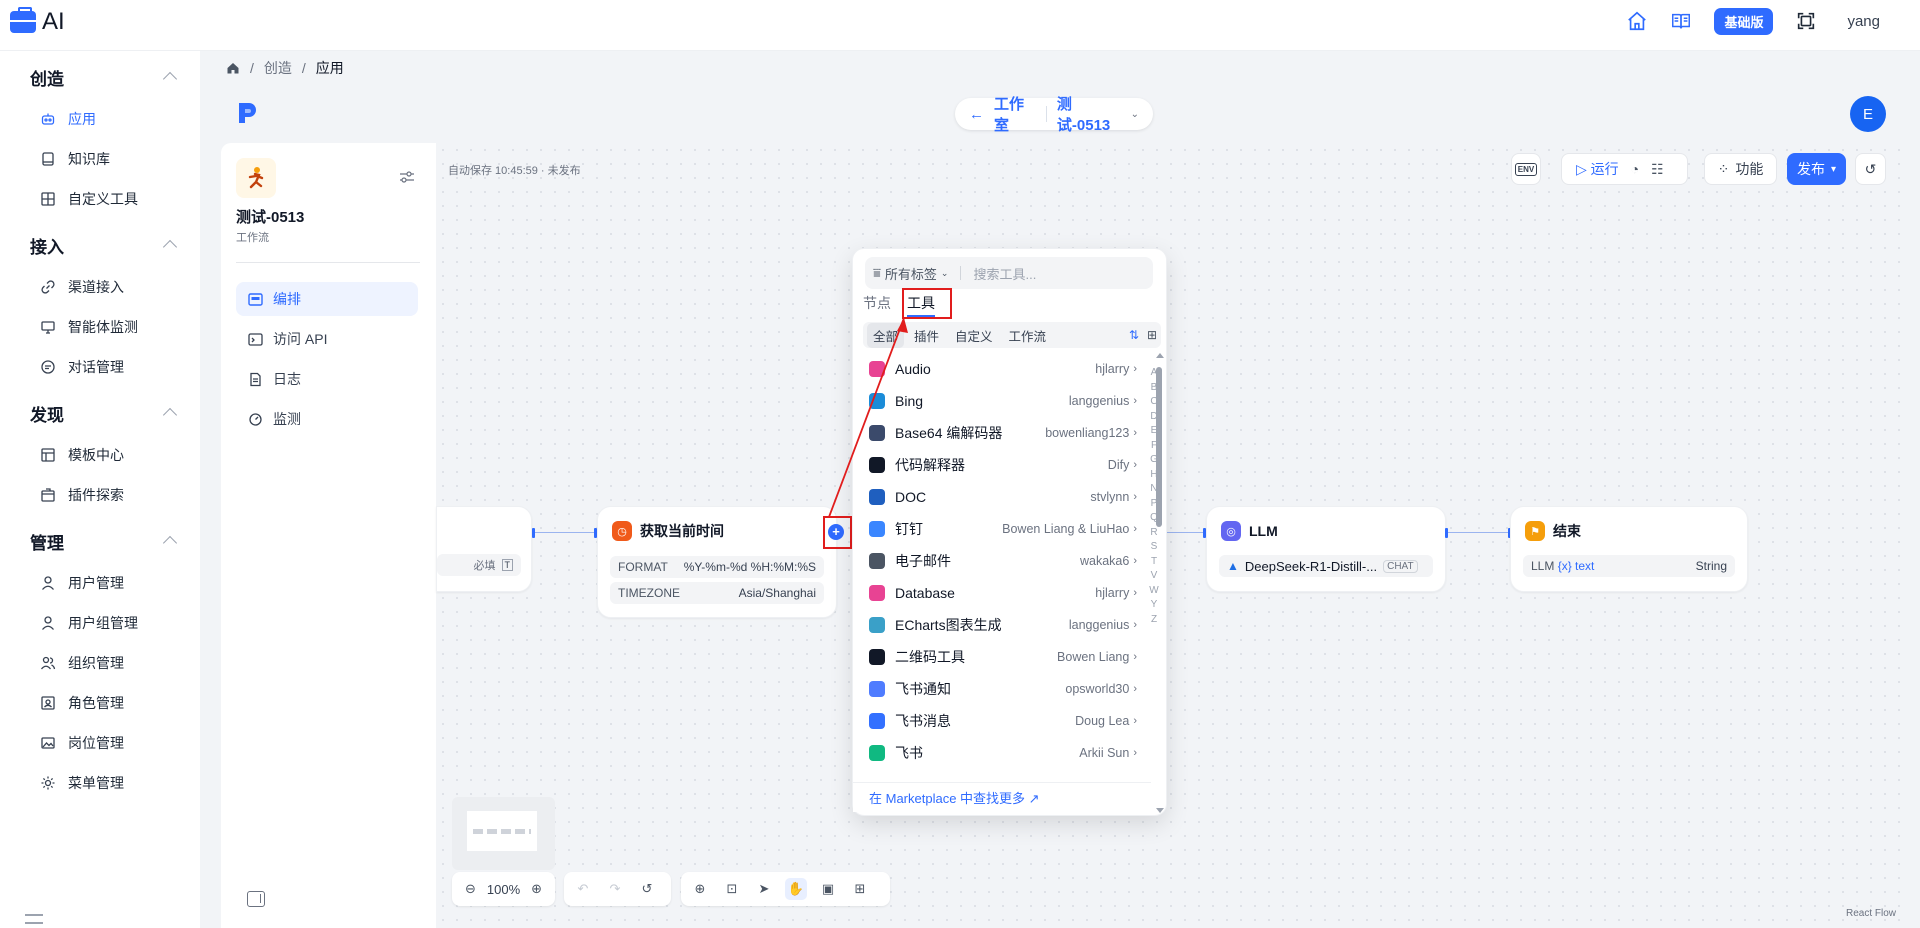 This screenshot has height=928, width=1920. What do you see at coordinates (1160, 355) in the screenshot?
I see `scroll-up-arrow` at bounding box center [1160, 355].